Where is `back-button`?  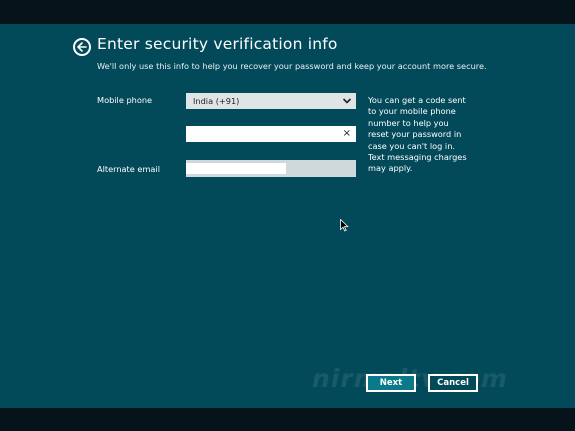 back-button is located at coordinates (82, 47).